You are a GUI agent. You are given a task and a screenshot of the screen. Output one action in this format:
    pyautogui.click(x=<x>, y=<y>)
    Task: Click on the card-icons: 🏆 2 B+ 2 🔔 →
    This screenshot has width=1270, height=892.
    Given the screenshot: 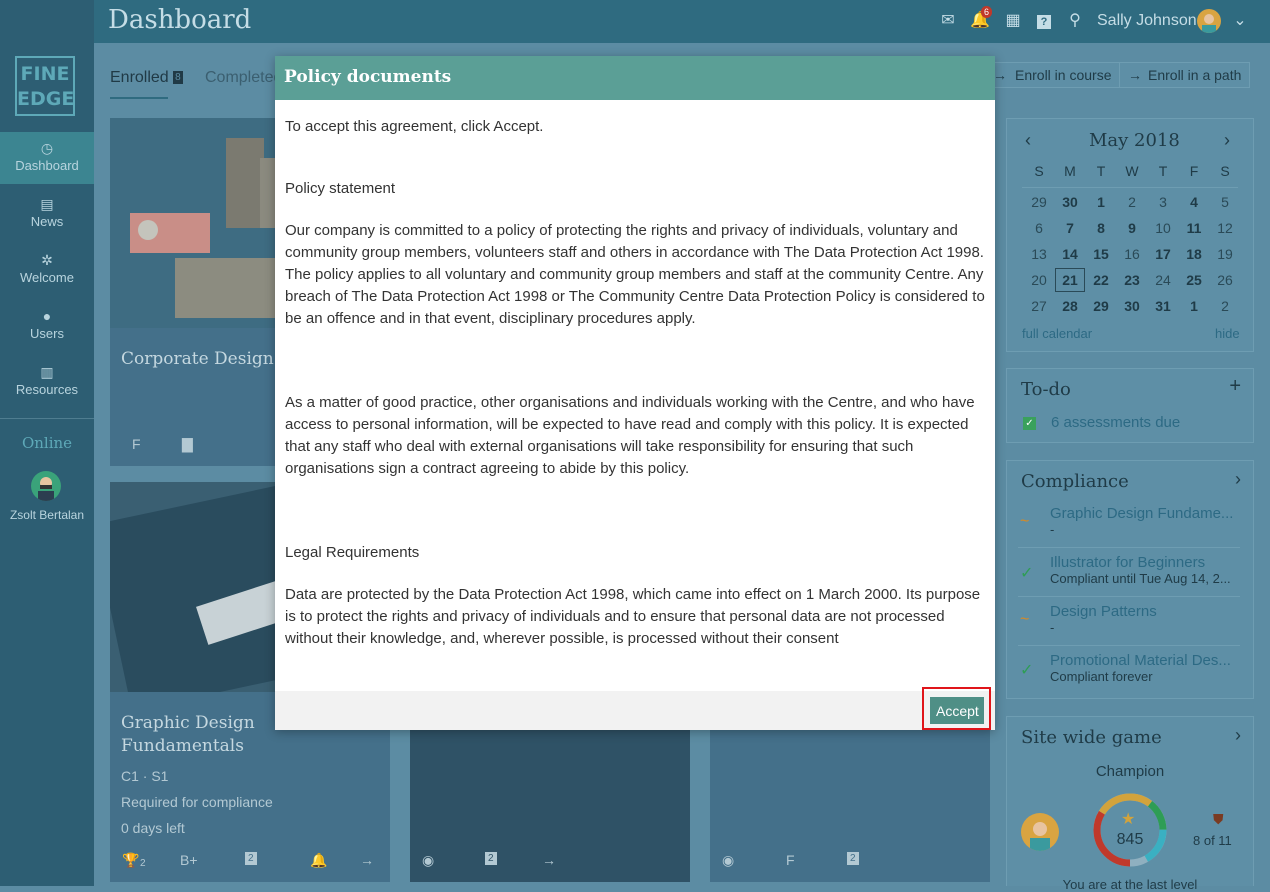 What is the action you would take?
    pyautogui.click(x=250, y=862)
    